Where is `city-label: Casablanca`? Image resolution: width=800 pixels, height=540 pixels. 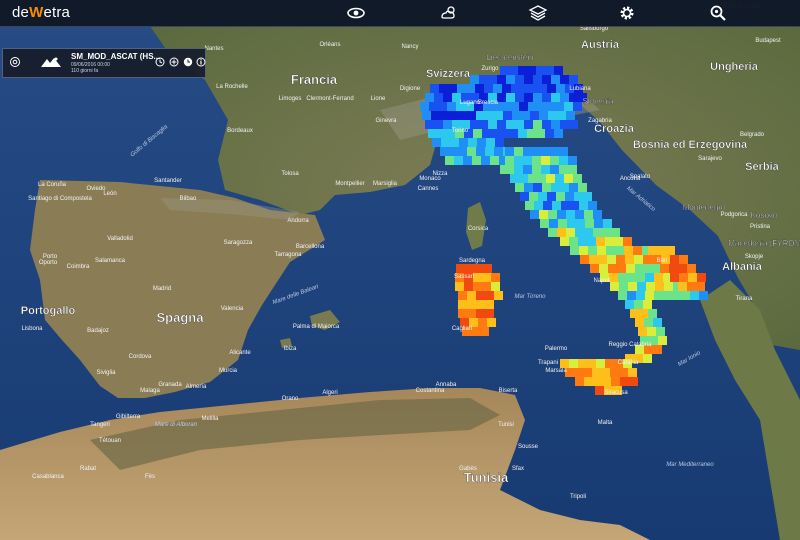 city-label: Casablanca is located at coordinates (48, 477).